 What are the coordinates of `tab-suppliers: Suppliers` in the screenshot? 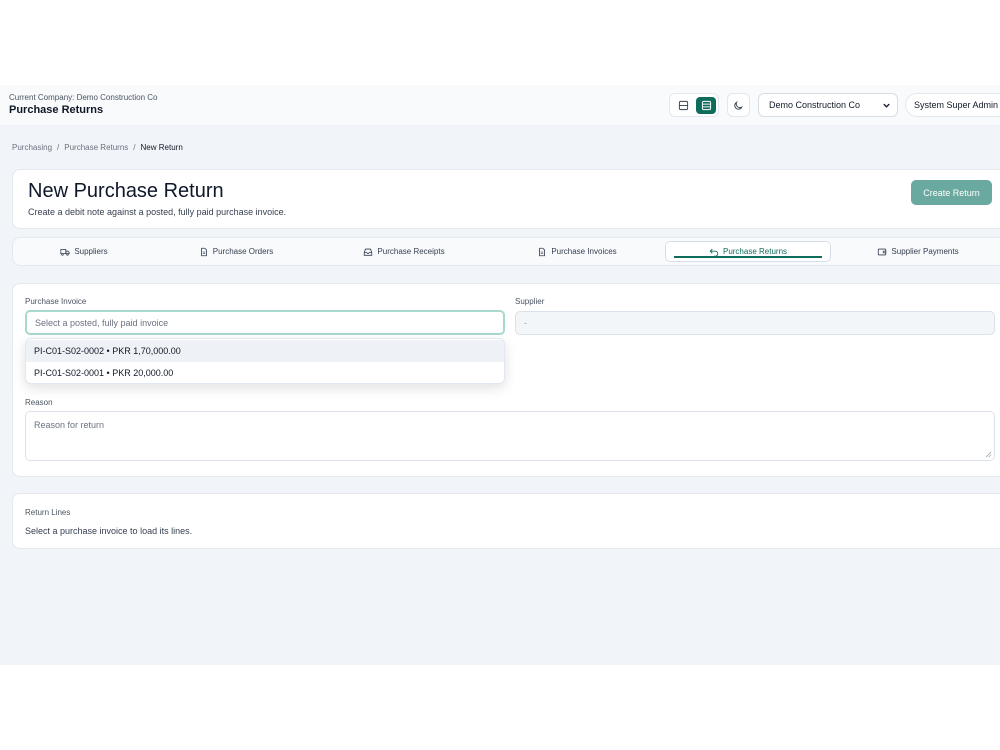 It's located at (84, 251).